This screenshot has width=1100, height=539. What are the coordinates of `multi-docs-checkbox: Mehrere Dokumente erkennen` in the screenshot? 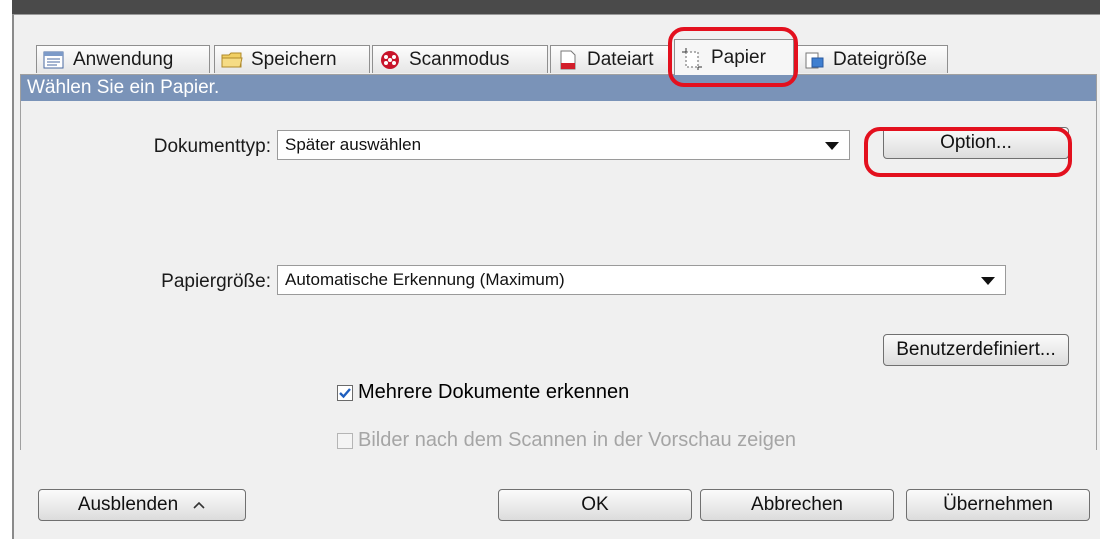 It's located at (483, 392).